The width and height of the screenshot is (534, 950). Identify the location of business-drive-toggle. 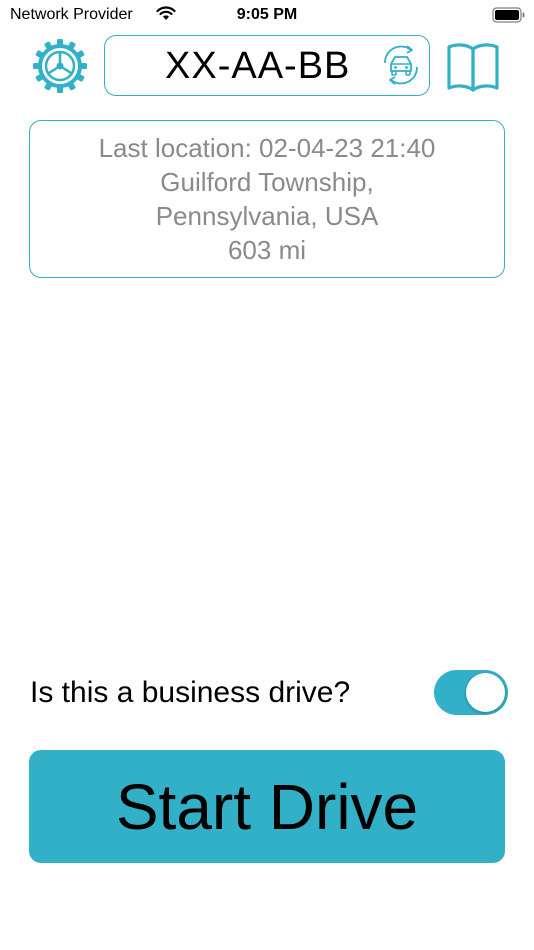
(471, 692).